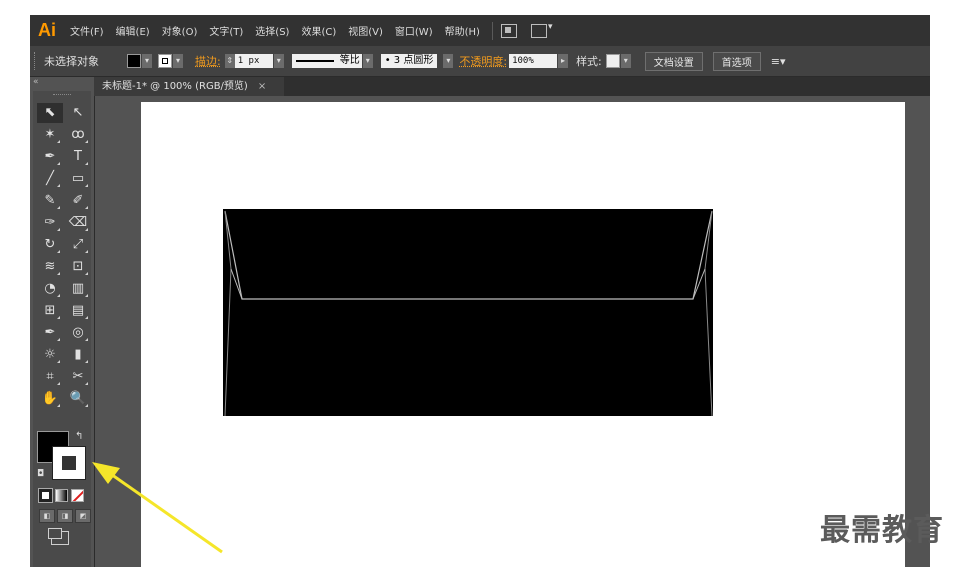 Image resolution: width=971 pixels, height=567 pixels. Describe the element at coordinates (50, 267) in the screenshot. I see `width-tool-icon: ≋` at that location.